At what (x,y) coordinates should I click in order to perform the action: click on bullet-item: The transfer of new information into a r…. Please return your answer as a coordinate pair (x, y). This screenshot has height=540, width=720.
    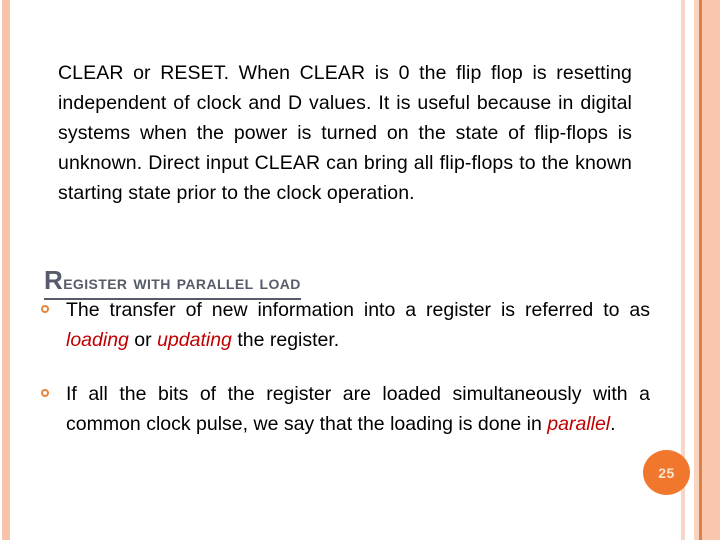
    Looking at the image, I should click on (344, 325).